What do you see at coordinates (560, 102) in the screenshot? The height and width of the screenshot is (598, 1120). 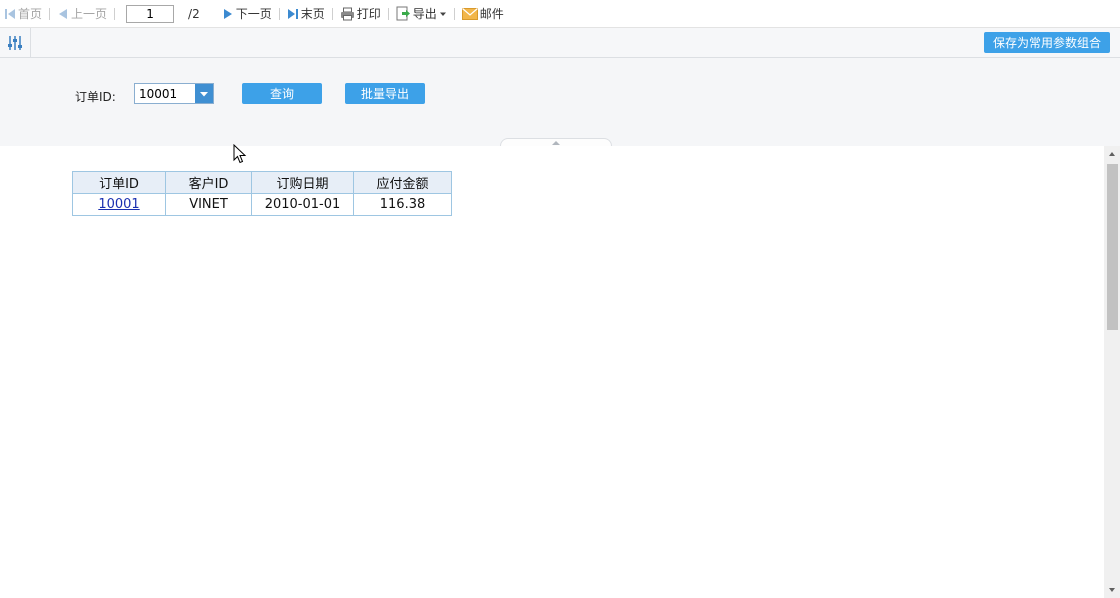 I see `params-panel: 订单ID: 10001 查询 批量导出` at bounding box center [560, 102].